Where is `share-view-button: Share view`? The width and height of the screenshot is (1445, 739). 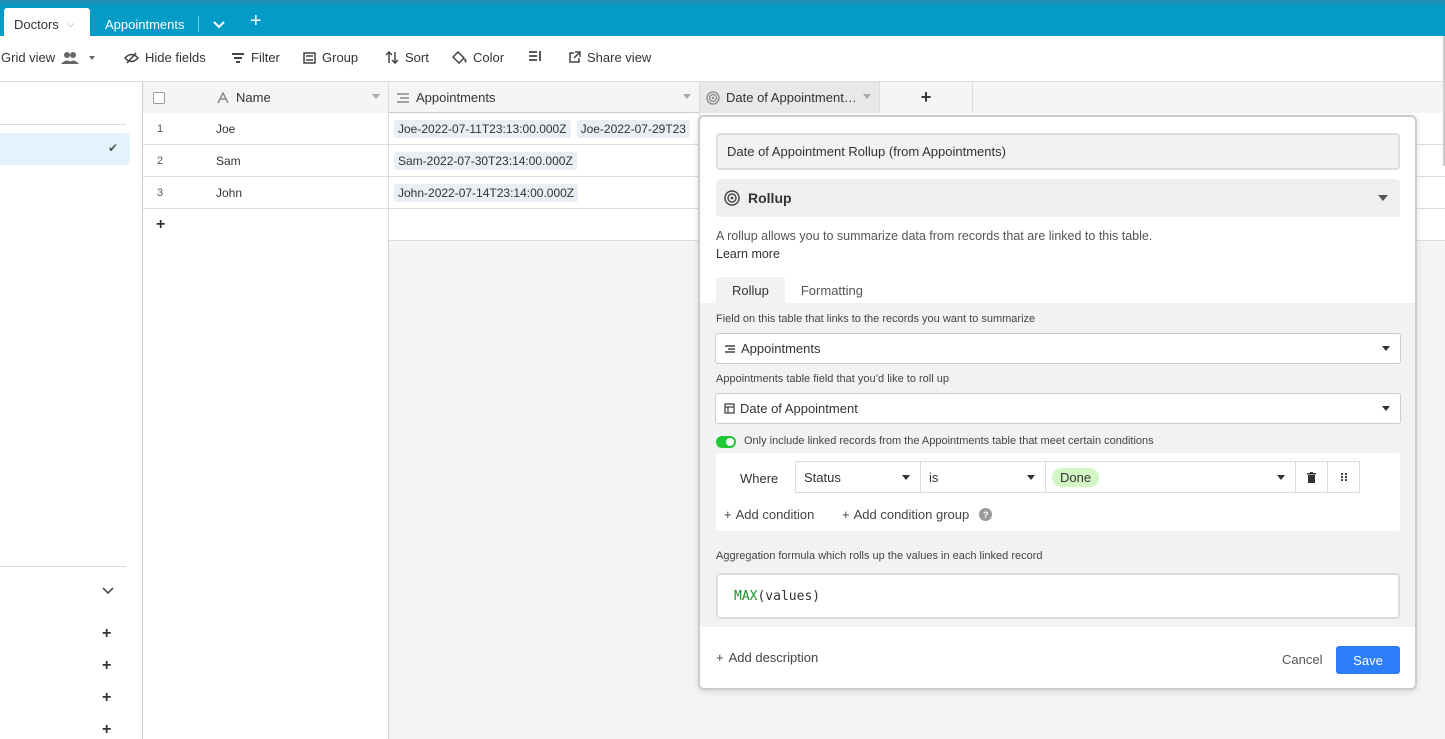 share-view-button: Share view is located at coordinates (609, 57).